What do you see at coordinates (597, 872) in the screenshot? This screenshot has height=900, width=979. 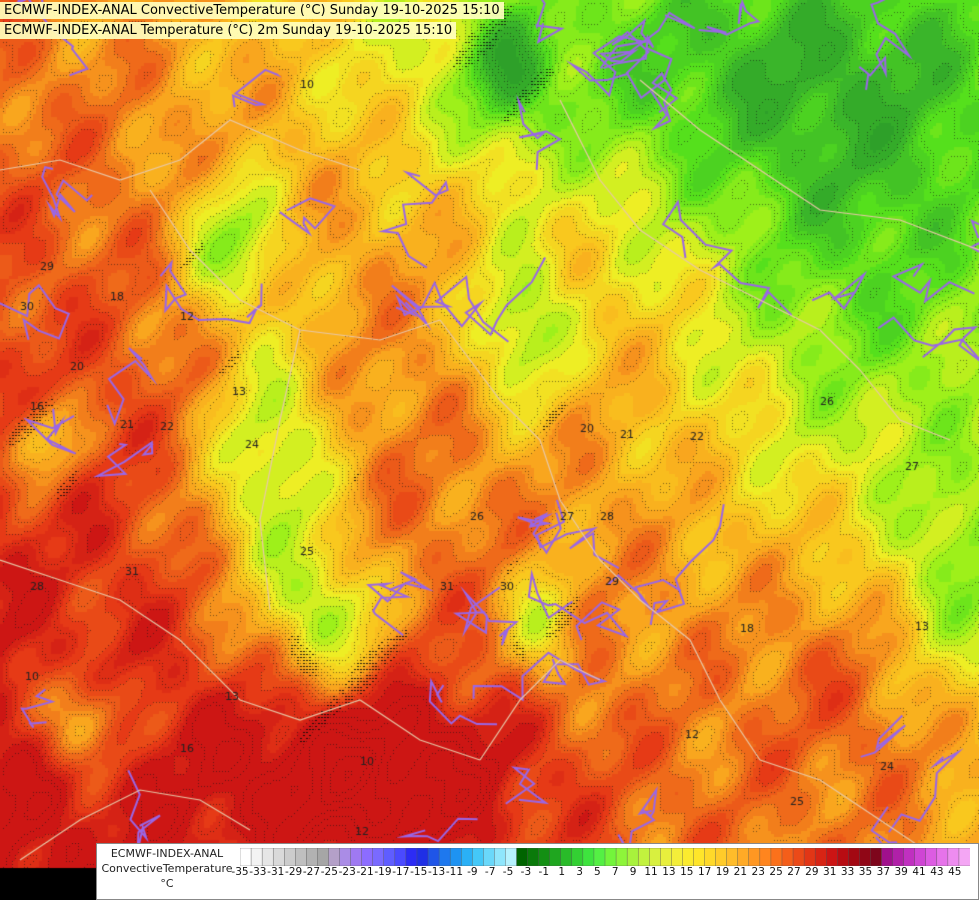 I see `legend-tick-label: 5` at bounding box center [597, 872].